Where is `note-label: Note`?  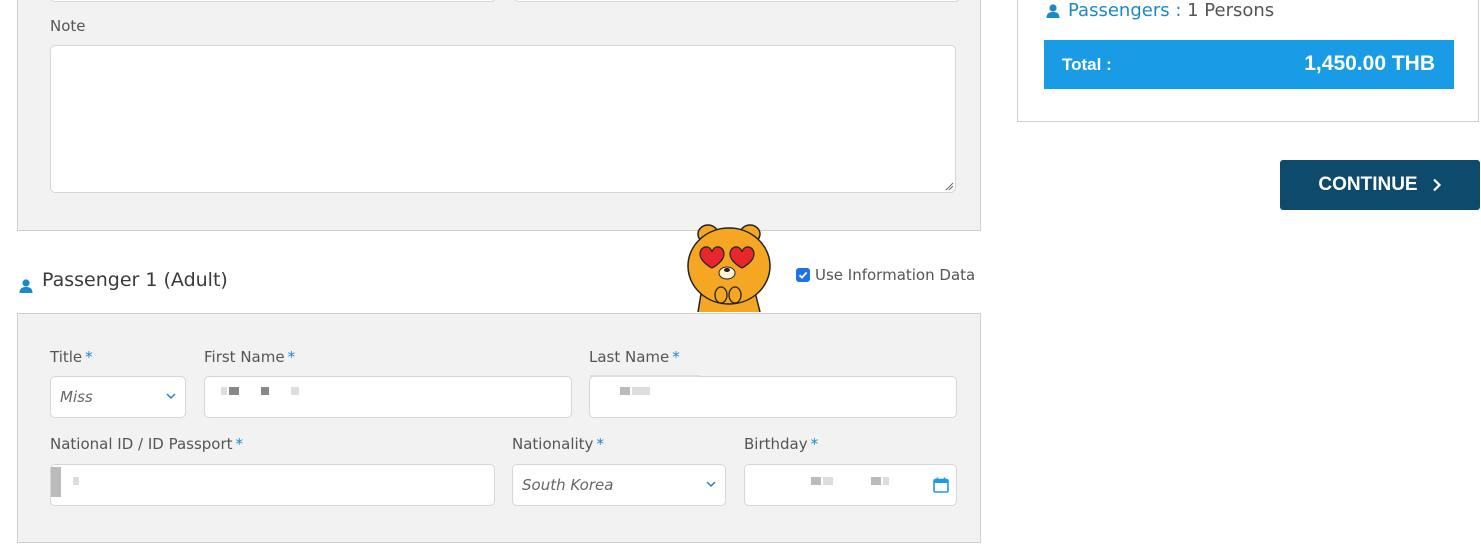
note-label: Note is located at coordinates (68, 26).